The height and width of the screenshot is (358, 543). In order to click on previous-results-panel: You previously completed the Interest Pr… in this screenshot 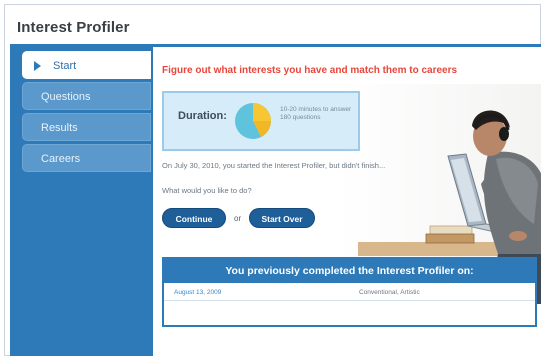, I will do `click(349, 292)`.